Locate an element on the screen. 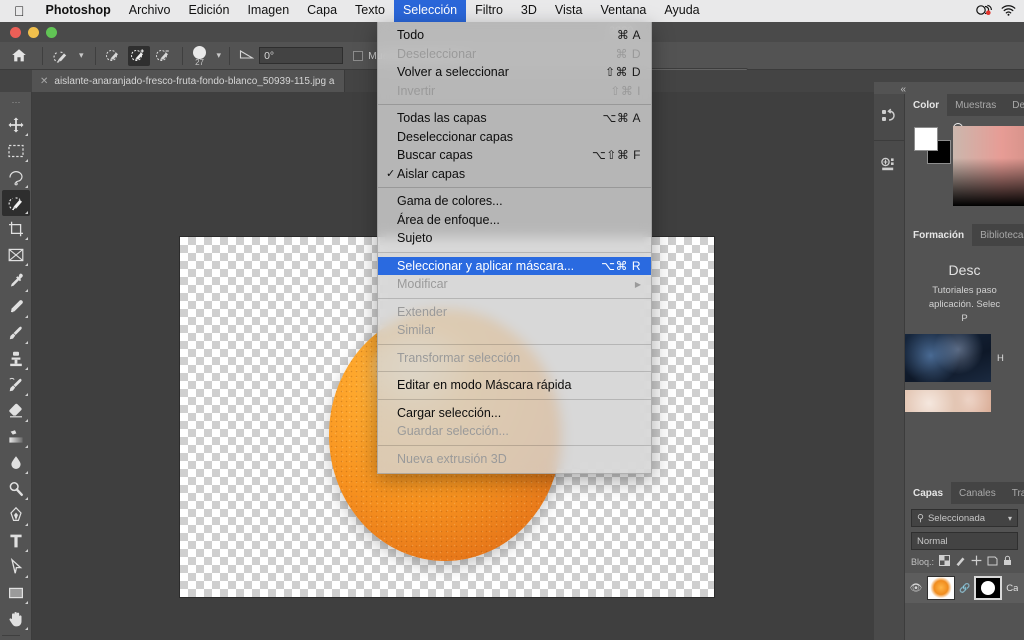 This screenshot has width=1024, height=640. color-panel-body is located at coordinates (964, 170).